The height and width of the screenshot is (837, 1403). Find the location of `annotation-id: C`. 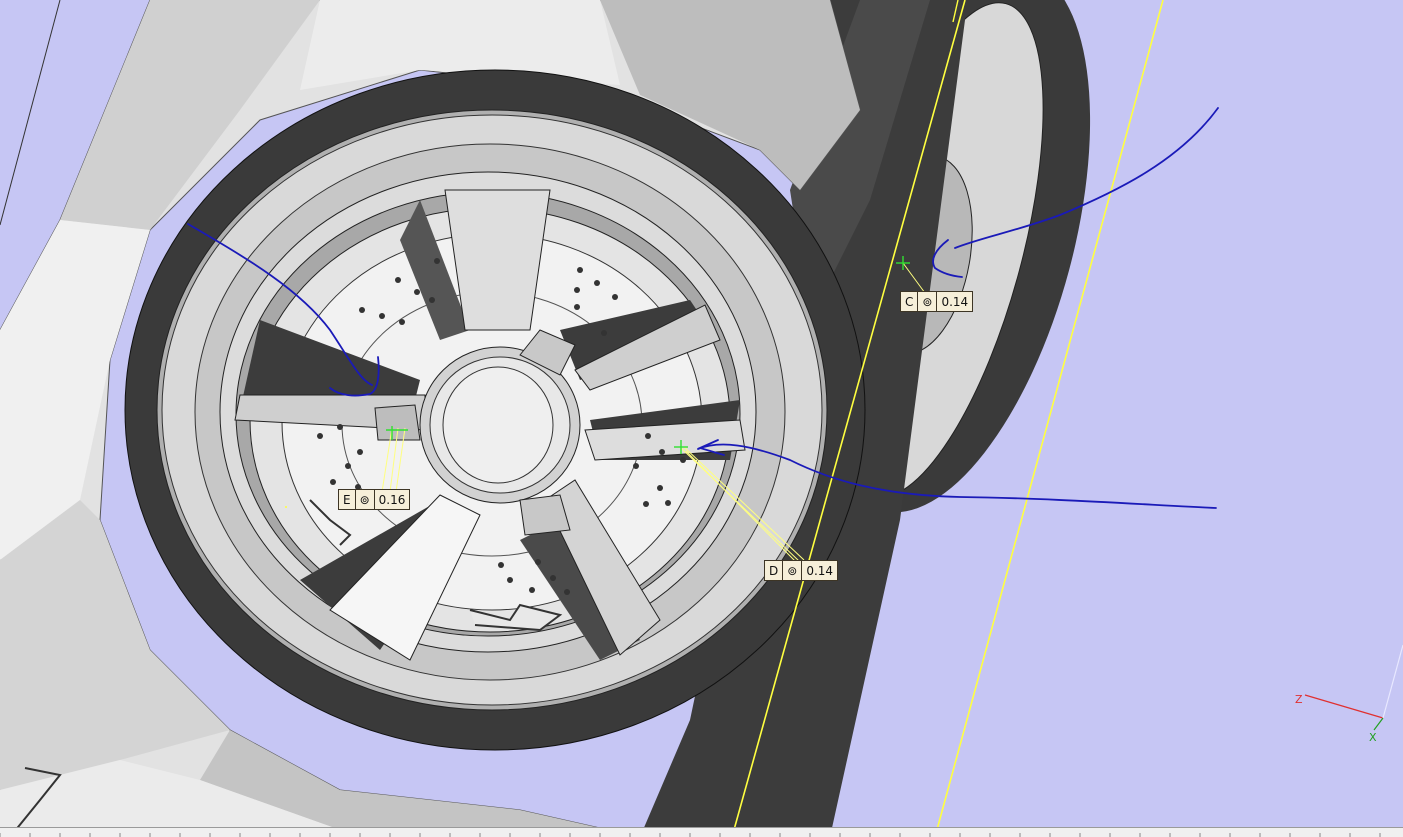

annotation-id: C is located at coordinates (910, 301).